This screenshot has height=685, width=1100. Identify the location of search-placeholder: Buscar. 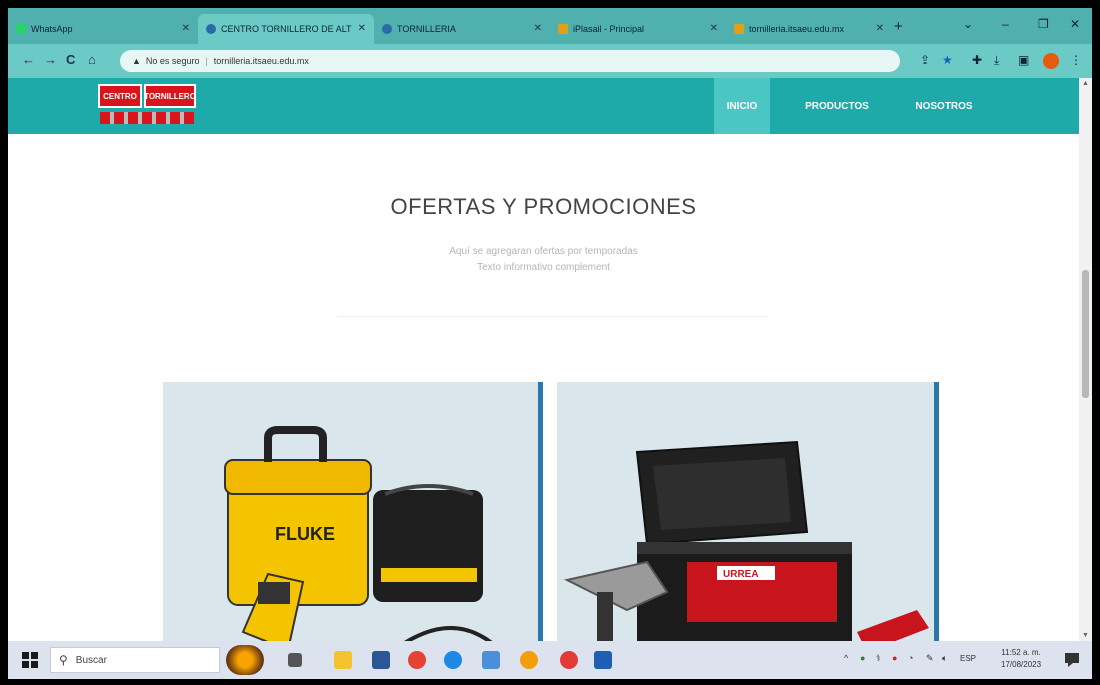
(91, 660).